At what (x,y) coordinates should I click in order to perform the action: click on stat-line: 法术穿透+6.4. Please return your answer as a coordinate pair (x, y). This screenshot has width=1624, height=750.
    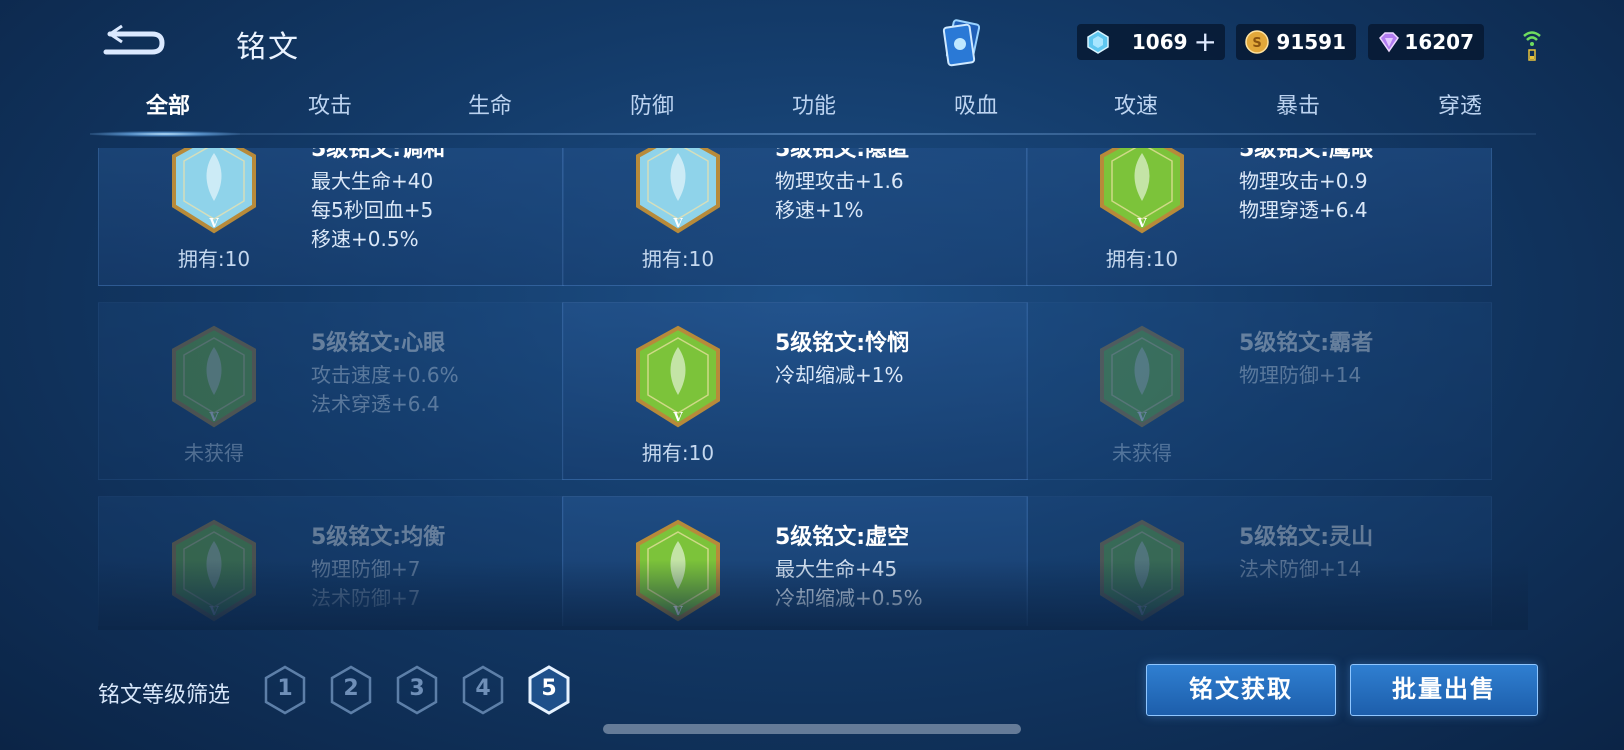
    Looking at the image, I should click on (375, 404).